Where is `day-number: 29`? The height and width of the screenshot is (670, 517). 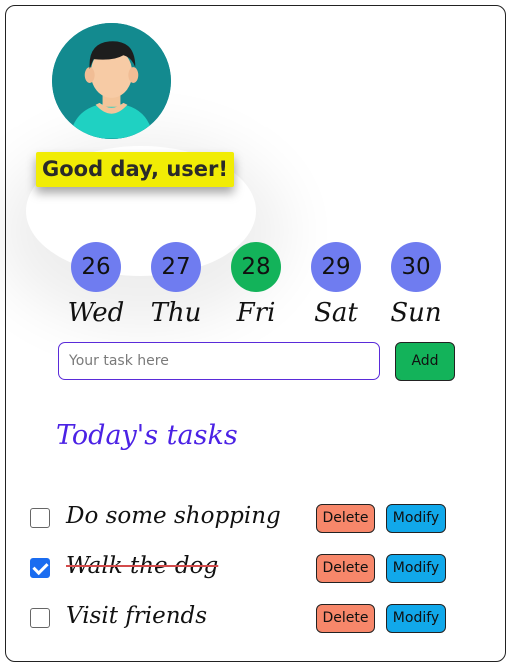
day-number: 29 is located at coordinates (336, 267).